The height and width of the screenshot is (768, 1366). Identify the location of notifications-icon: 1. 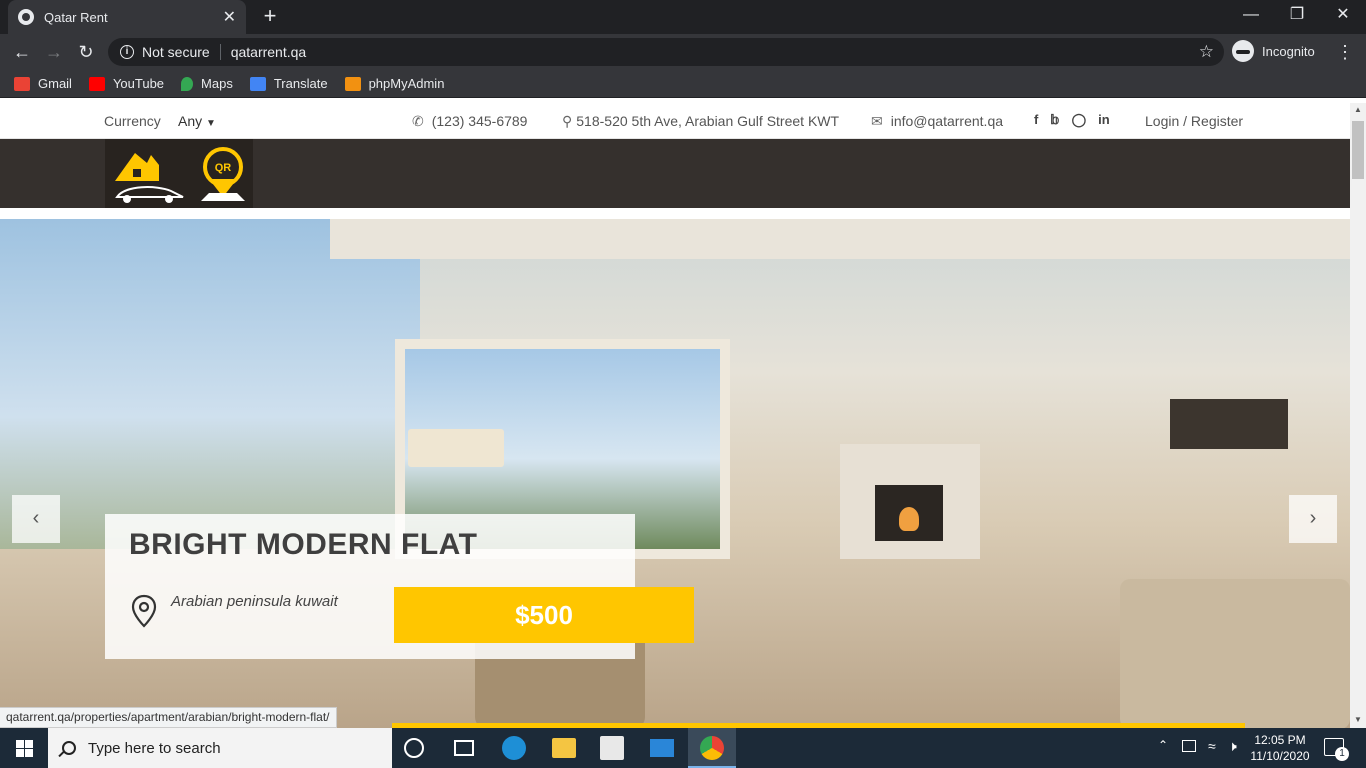
(1336, 749).